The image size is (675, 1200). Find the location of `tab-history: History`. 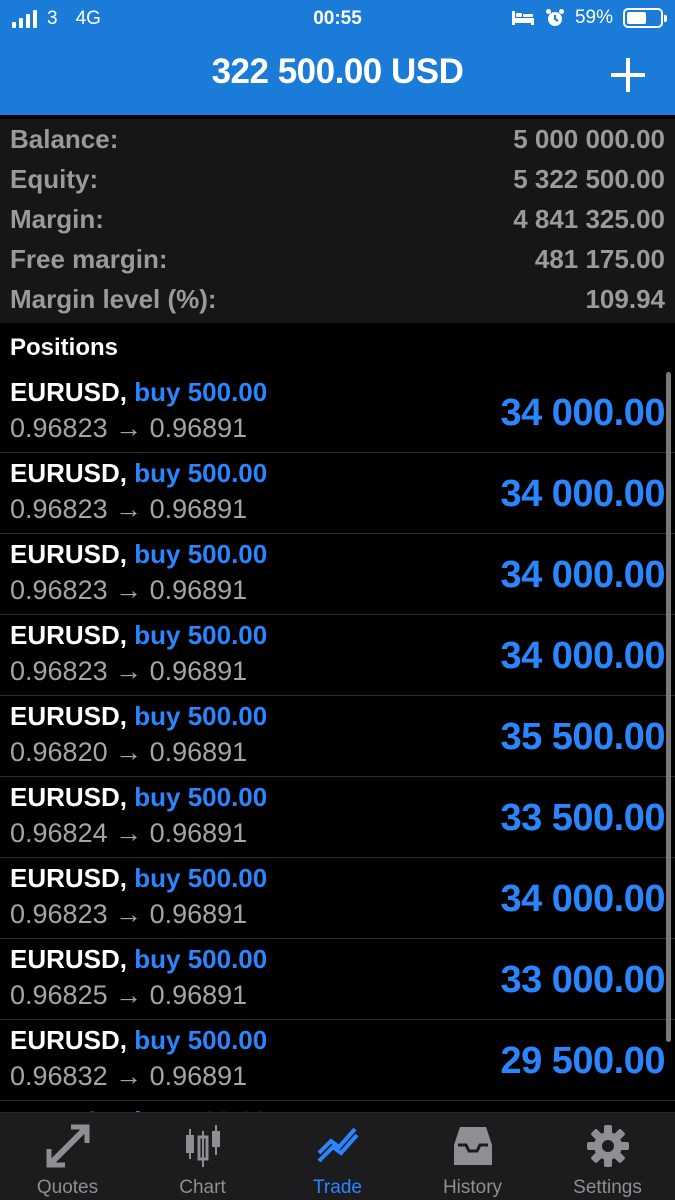

tab-history: History is located at coordinates (472, 1156).